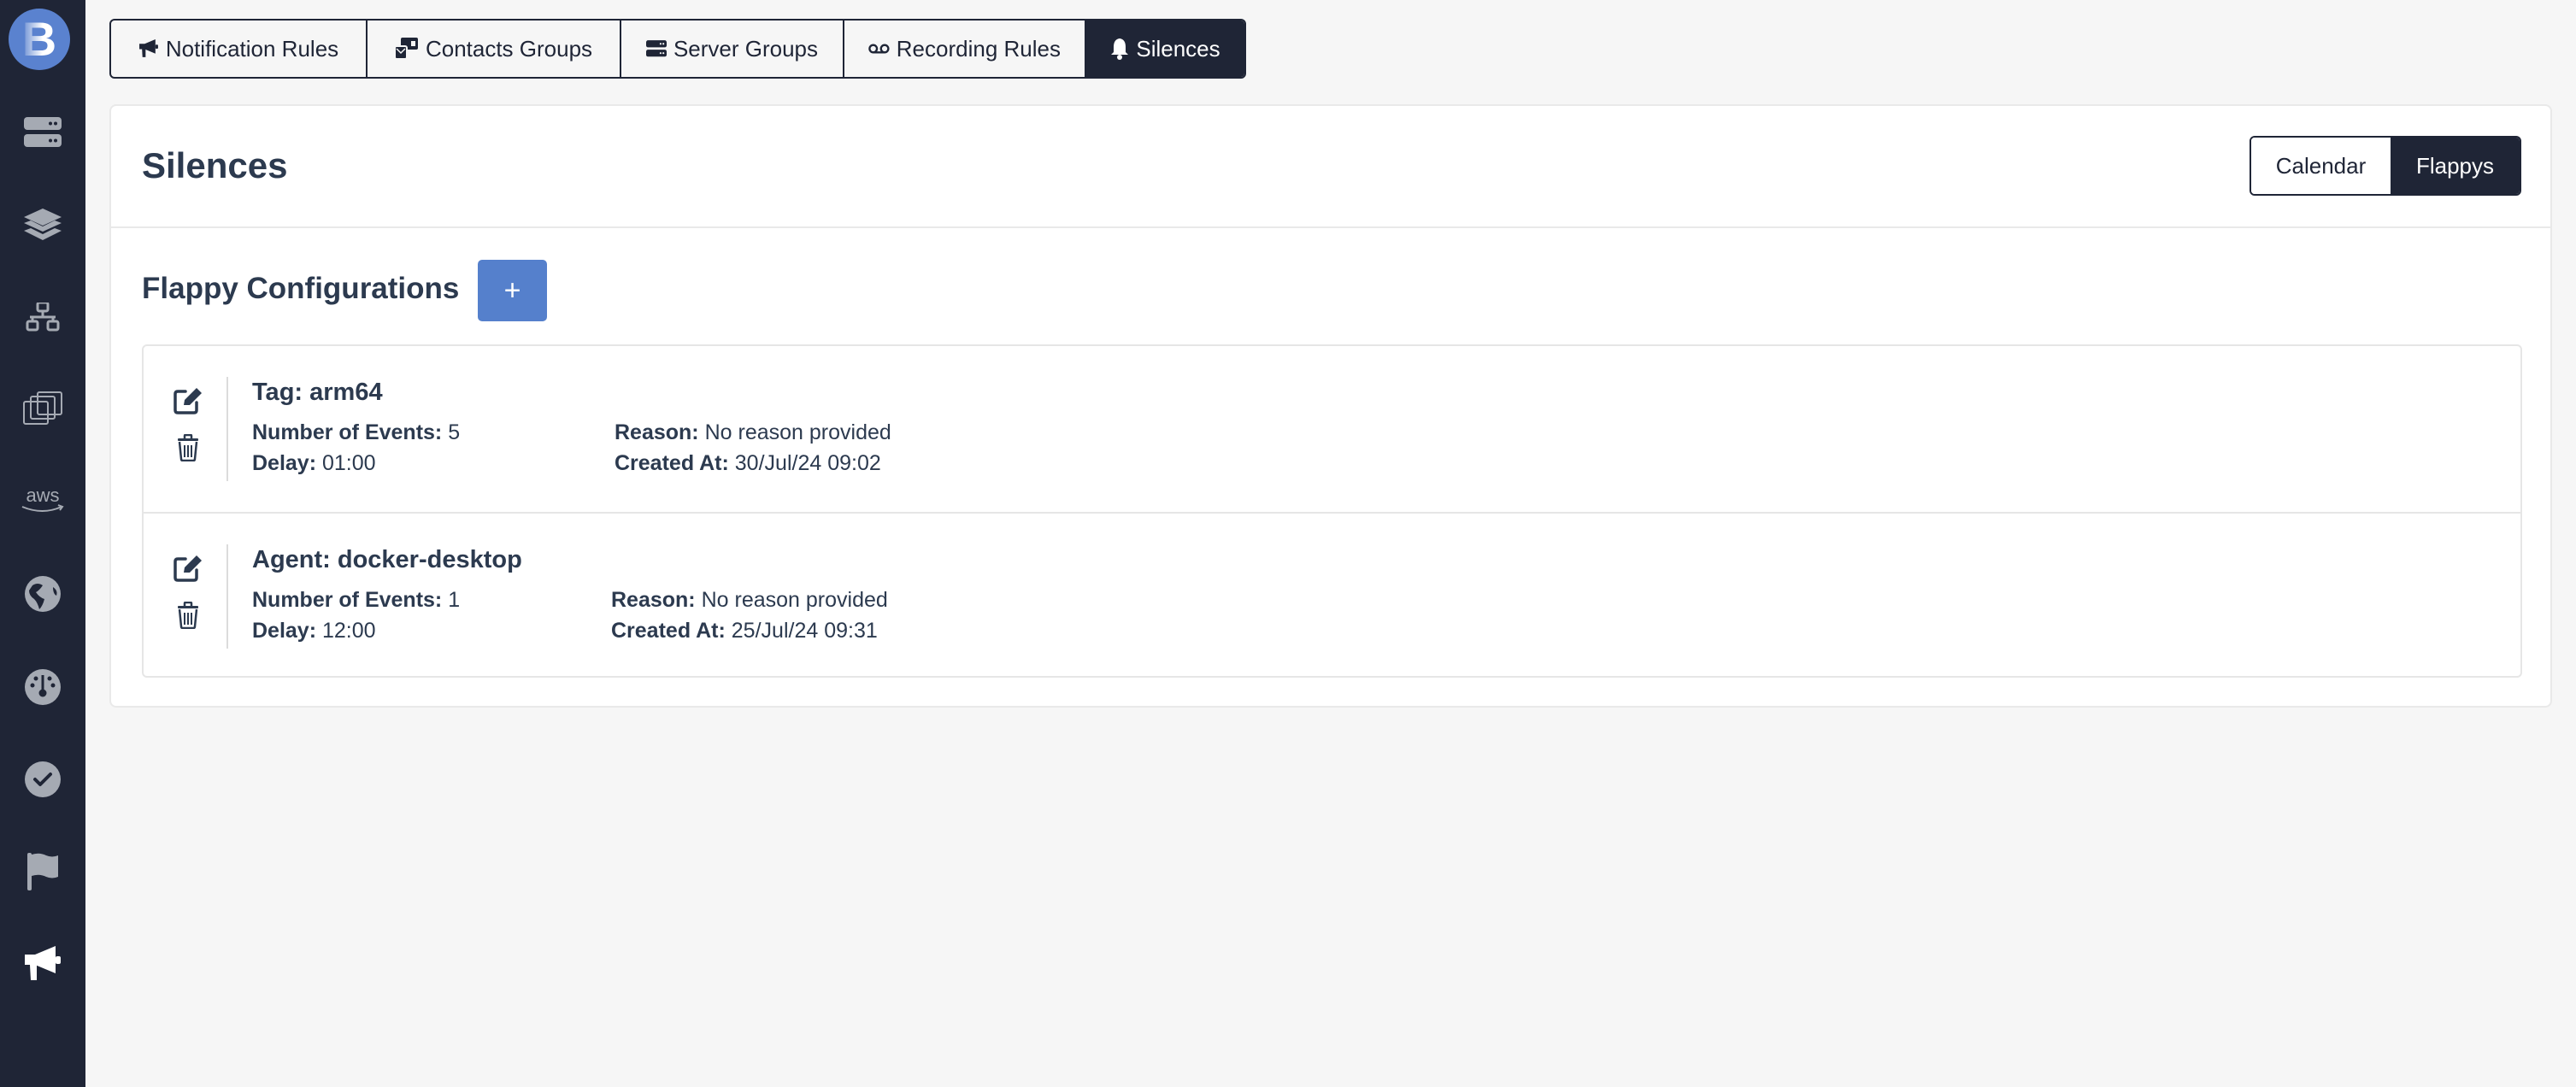  I want to click on globe-icon, so click(43, 594).